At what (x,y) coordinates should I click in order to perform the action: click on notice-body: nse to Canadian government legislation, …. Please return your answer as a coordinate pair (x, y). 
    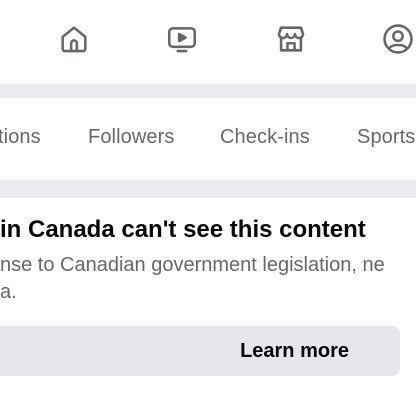
    Looking at the image, I should click on (208, 279).